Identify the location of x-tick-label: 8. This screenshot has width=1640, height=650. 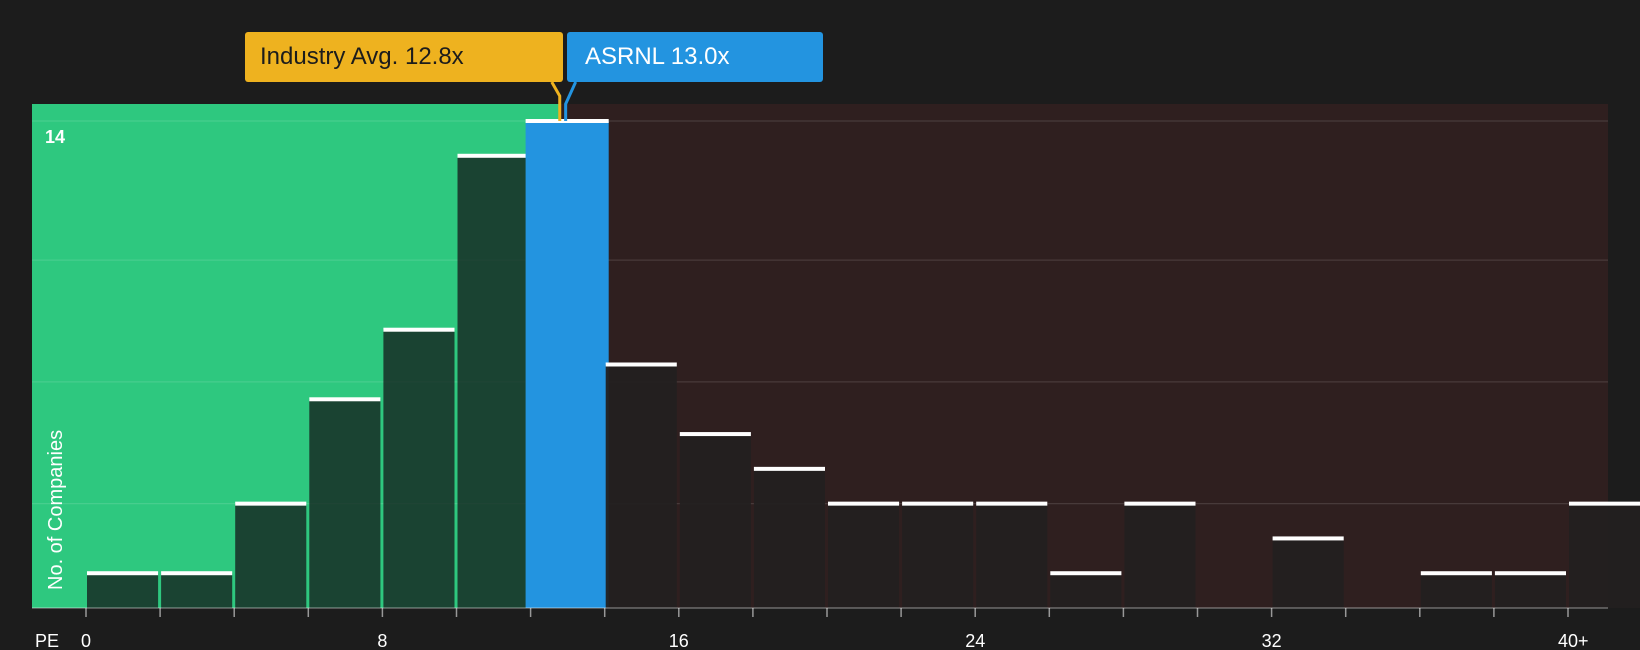
(382, 640).